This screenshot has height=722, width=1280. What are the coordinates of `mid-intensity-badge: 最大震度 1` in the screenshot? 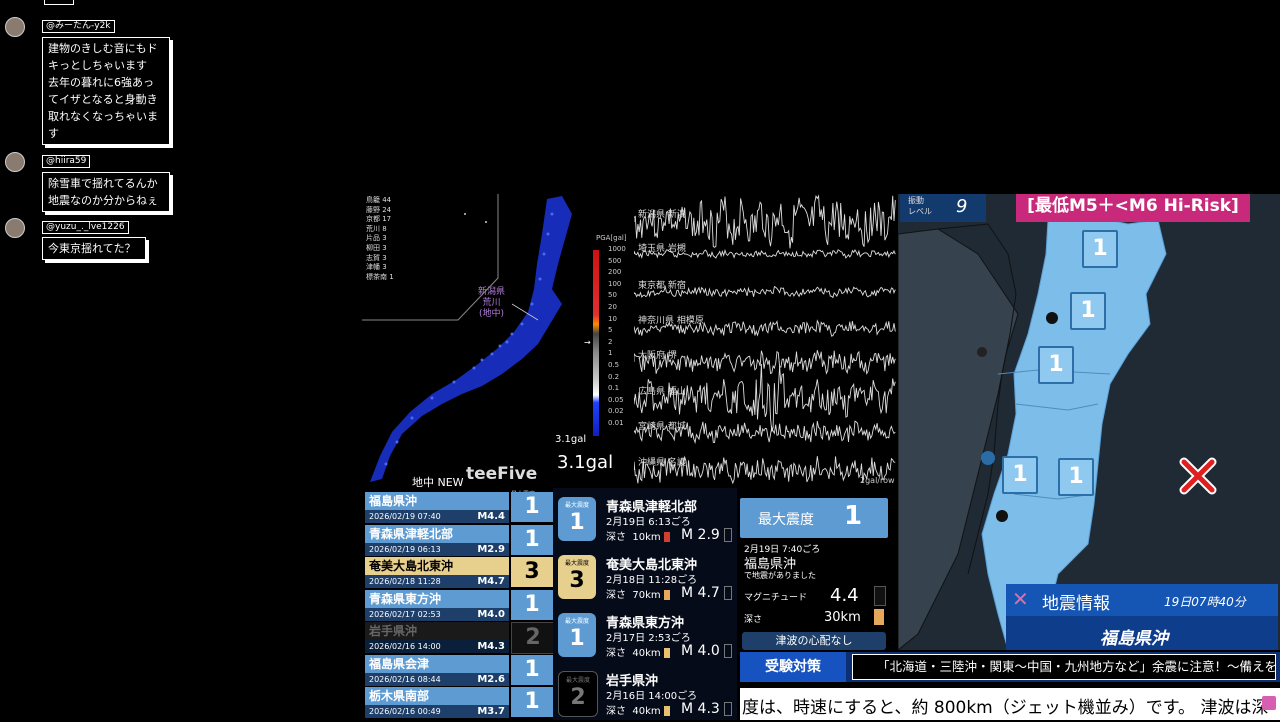 It's located at (577, 635).